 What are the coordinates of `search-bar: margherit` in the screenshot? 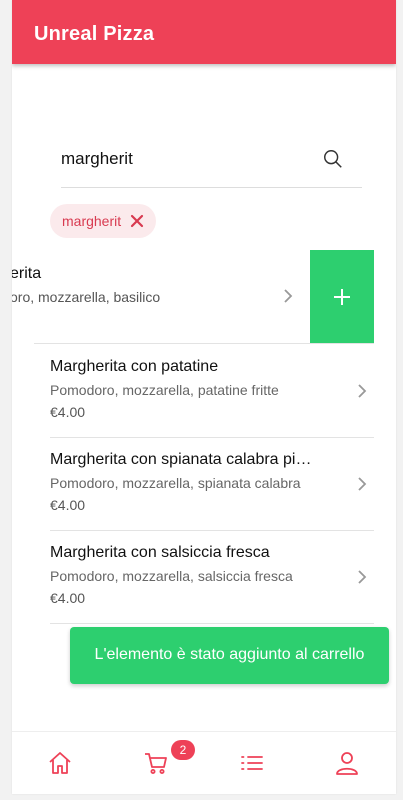 It's located at (211, 164).